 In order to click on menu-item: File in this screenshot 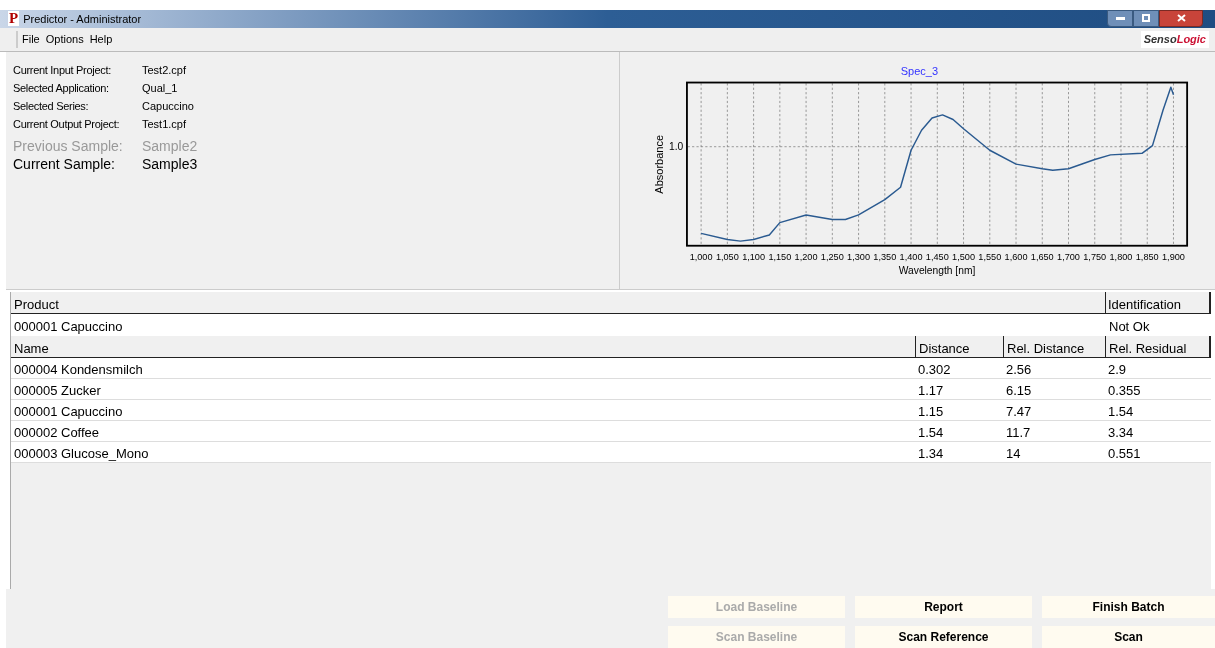, I will do `click(31, 39)`.